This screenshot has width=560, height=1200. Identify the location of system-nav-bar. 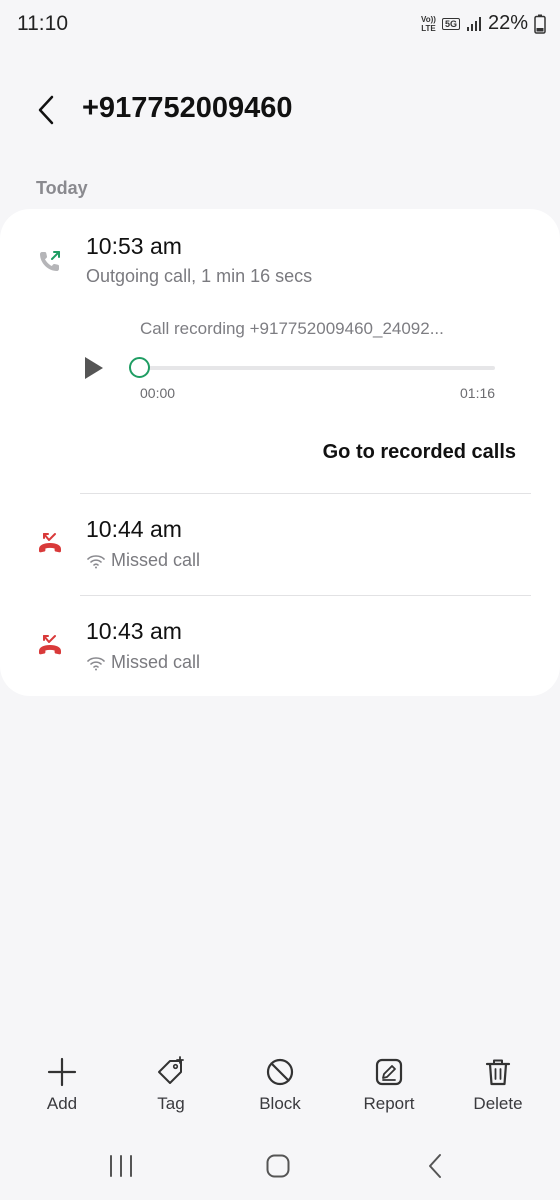
(280, 1165).